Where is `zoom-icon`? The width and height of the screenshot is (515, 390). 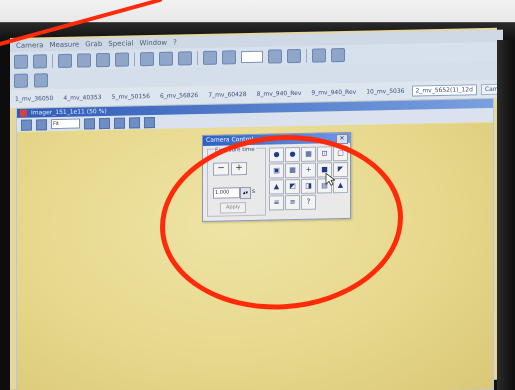 zoom-icon is located at coordinates (294, 56).